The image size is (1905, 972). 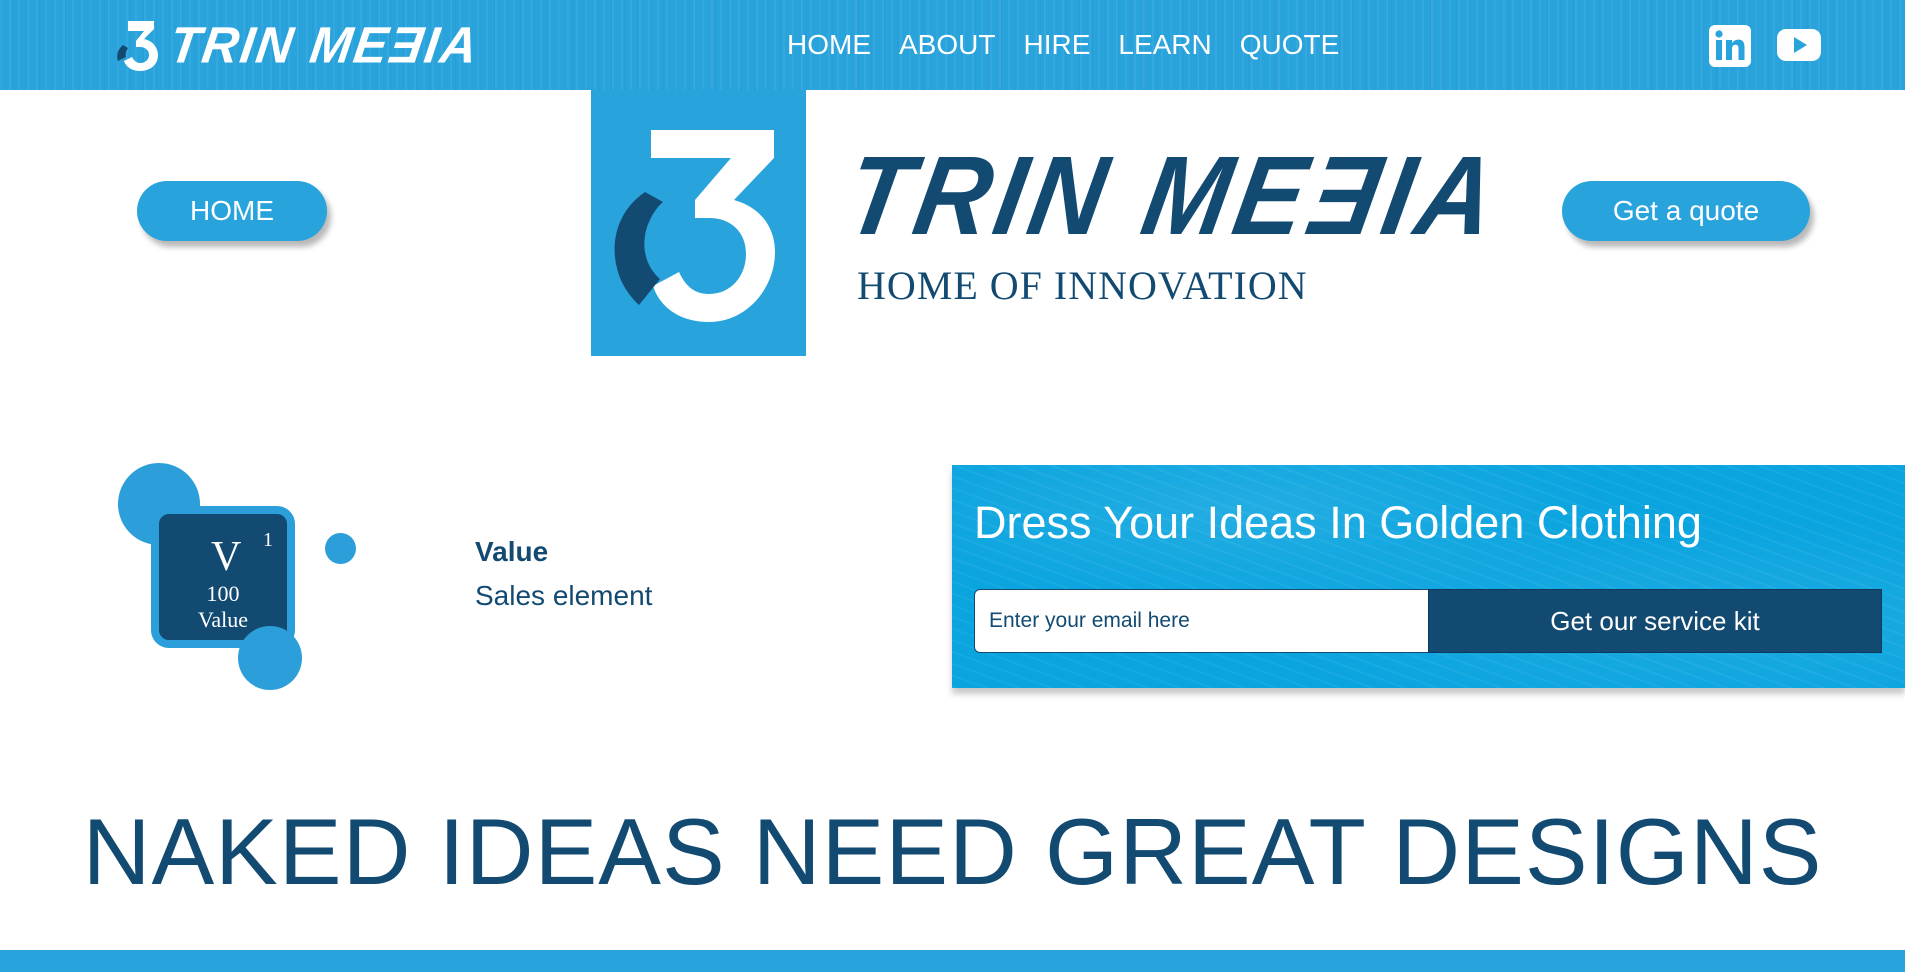 What do you see at coordinates (1338, 522) in the screenshot?
I see `subscribe-title: Dress Your Ideas In Golden Clothing` at bounding box center [1338, 522].